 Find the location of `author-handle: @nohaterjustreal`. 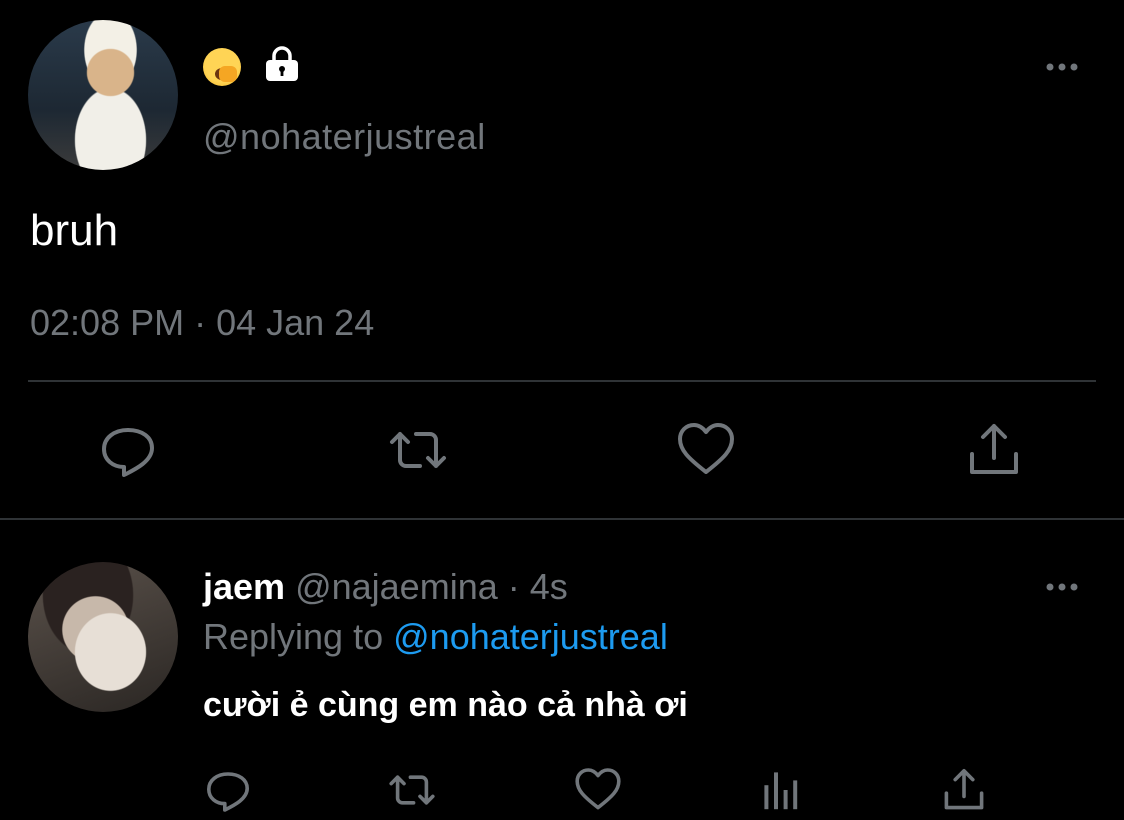

author-handle: @nohaterjustreal is located at coordinates (344, 137).